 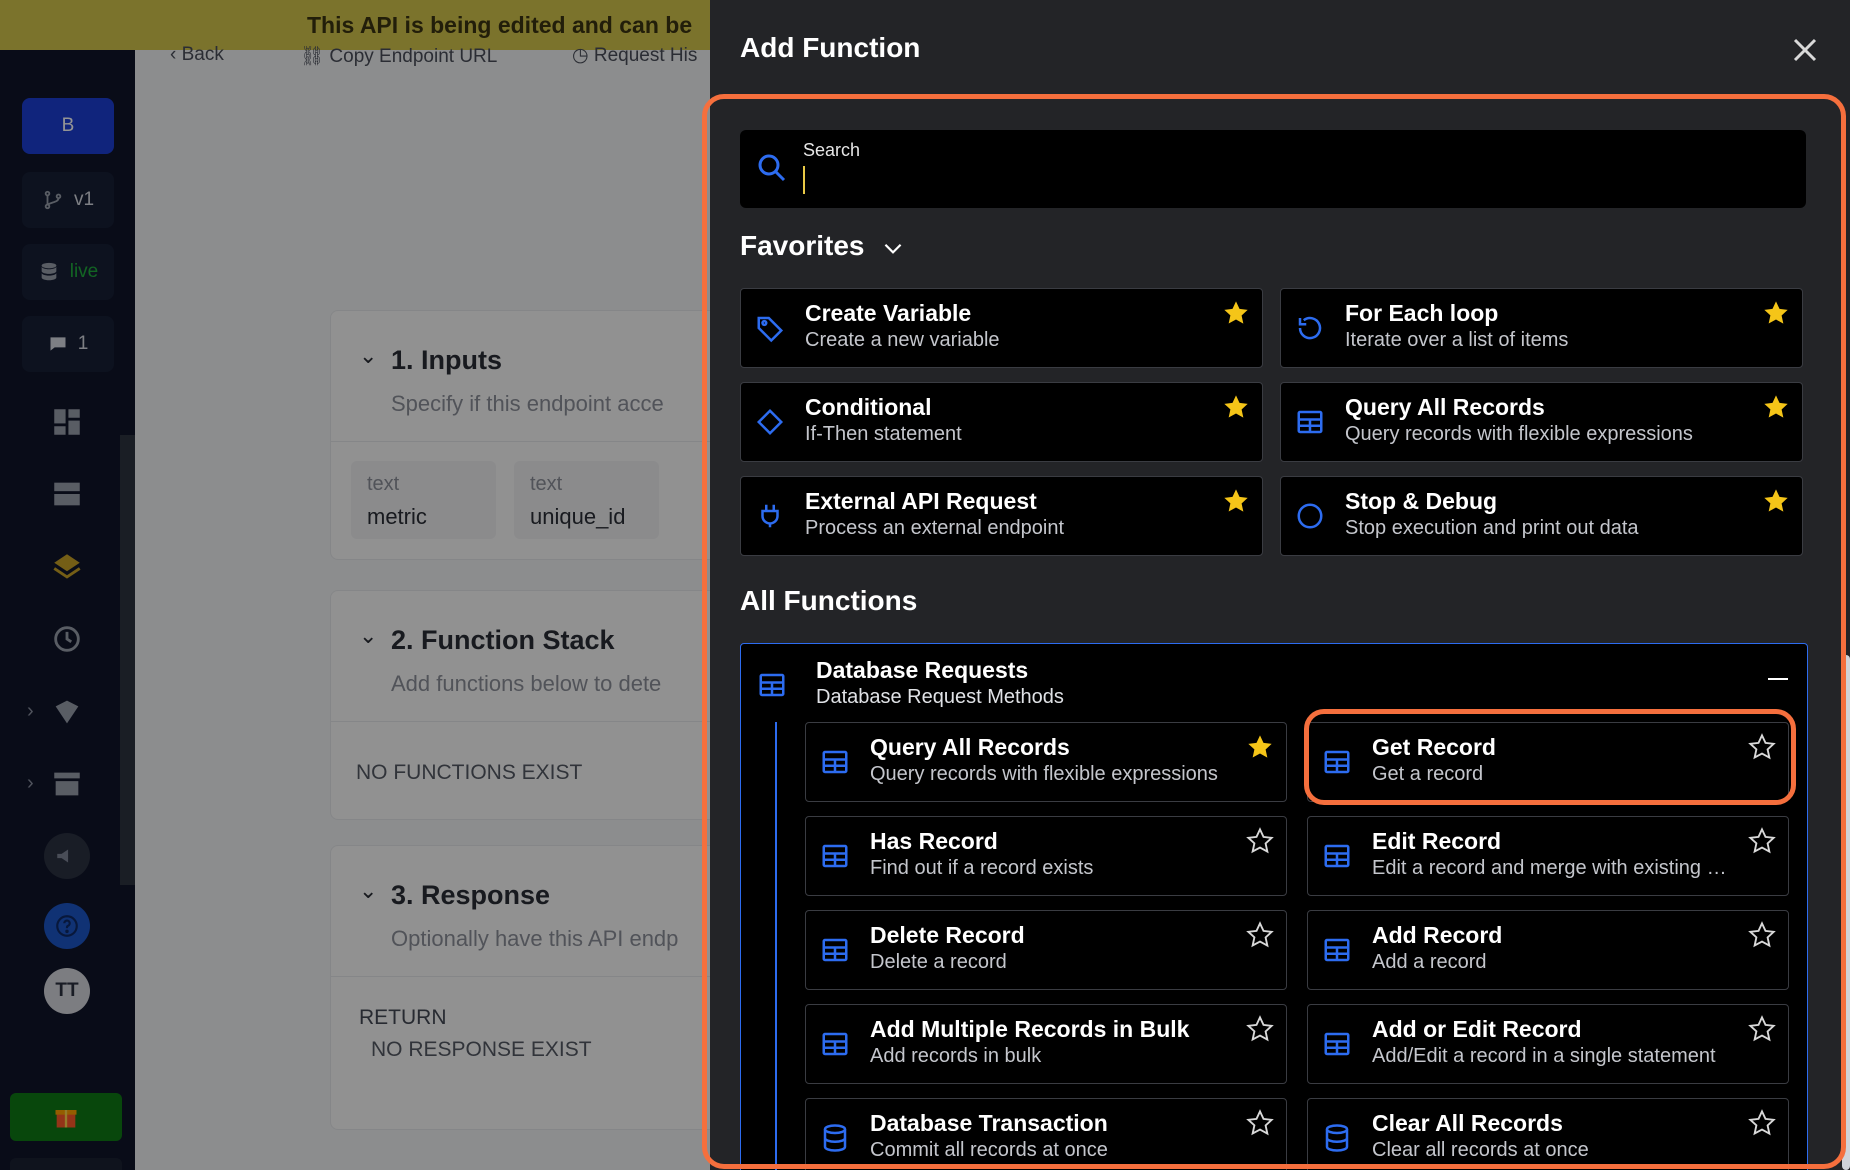 What do you see at coordinates (1846, 912) in the screenshot?
I see `drawer-scrollbar` at bounding box center [1846, 912].